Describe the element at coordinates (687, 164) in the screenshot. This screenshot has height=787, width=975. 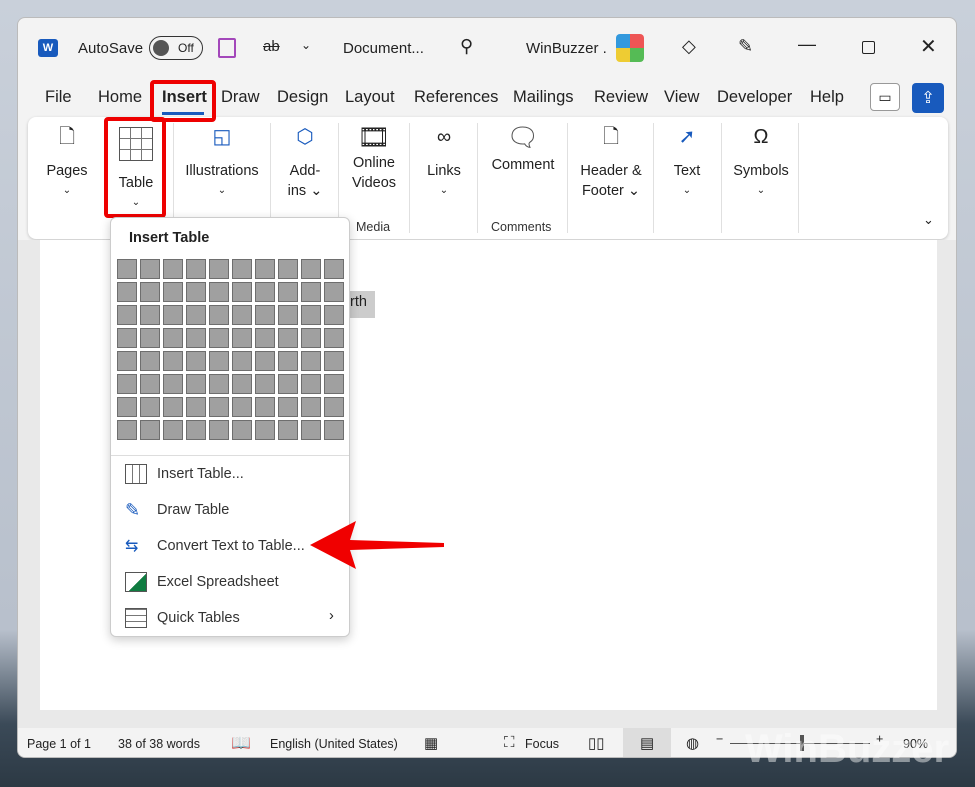
I see `text-button: ➚ Text ⌄` at that location.